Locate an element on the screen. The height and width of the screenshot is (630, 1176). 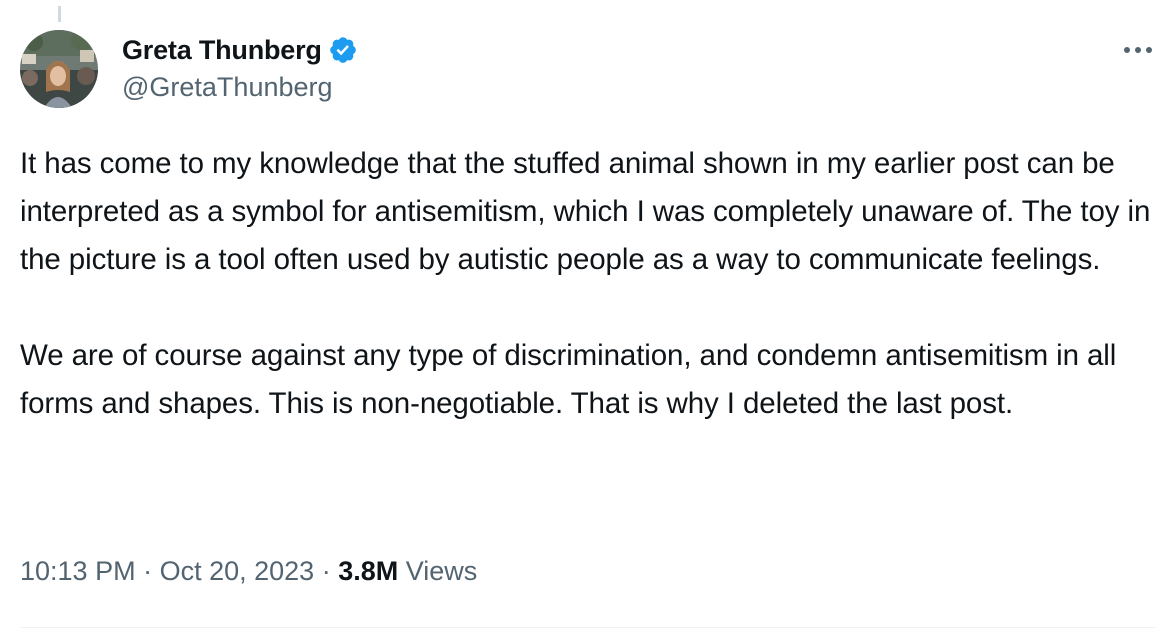
name-row: Greta Thunberg is located at coordinates (240, 50).